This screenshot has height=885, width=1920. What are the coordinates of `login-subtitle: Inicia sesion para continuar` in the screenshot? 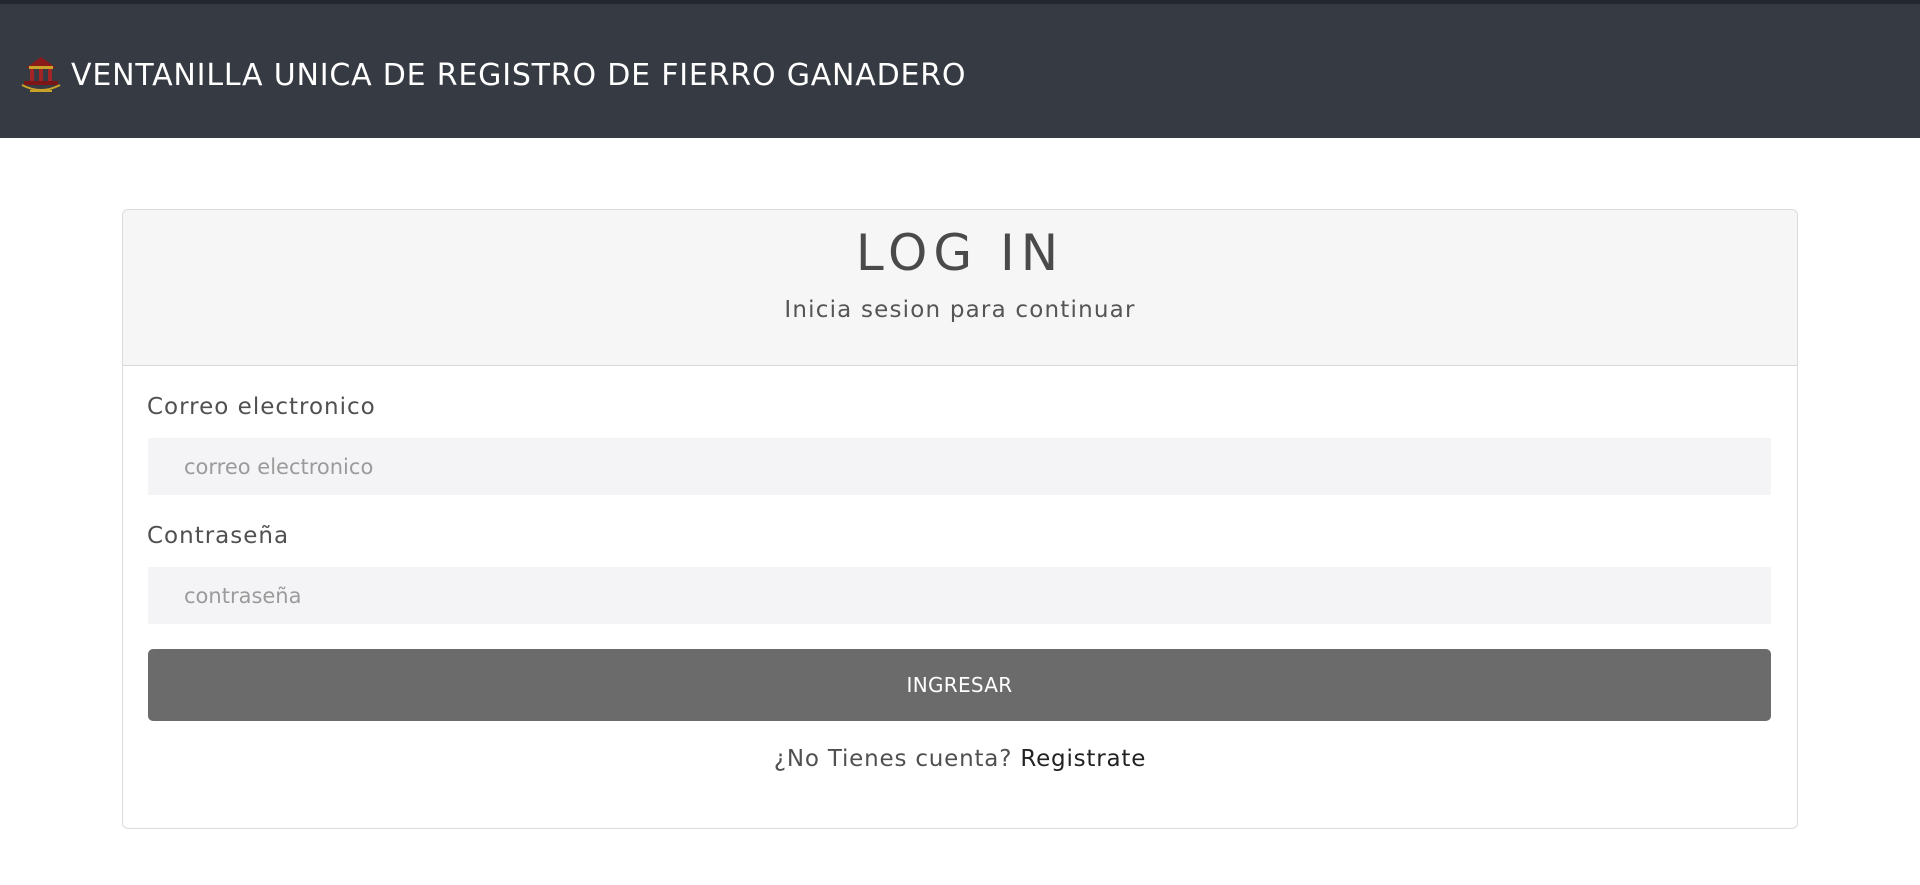 It's located at (960, 310).